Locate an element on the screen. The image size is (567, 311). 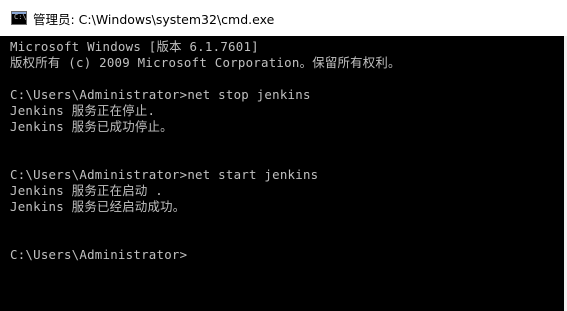
console-line: C:\Users\Administrator>net start jenkins is located at coordinates (164, 174).